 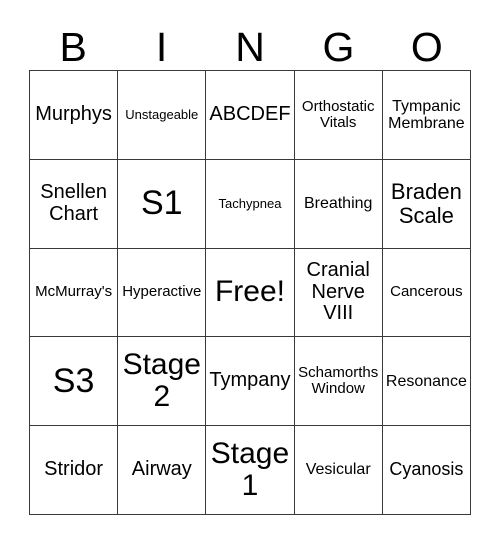 I want to click on bingo-cell: Stridor, so click(x=74, y=470).